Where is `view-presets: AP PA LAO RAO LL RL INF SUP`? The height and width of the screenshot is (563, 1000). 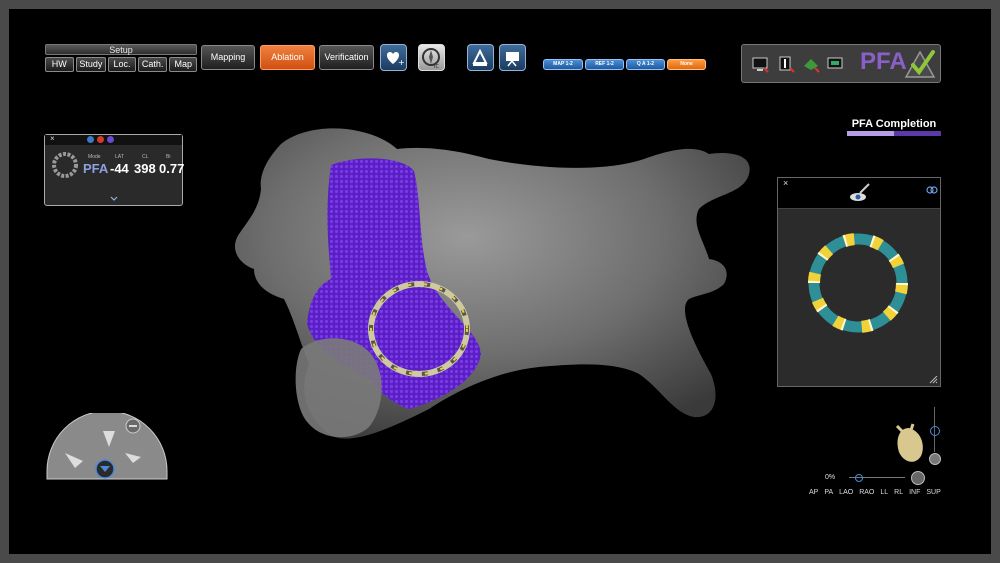
view-presets: AP PA LAO RAO LL RL INF SUP is located at coordinates (875, 492).